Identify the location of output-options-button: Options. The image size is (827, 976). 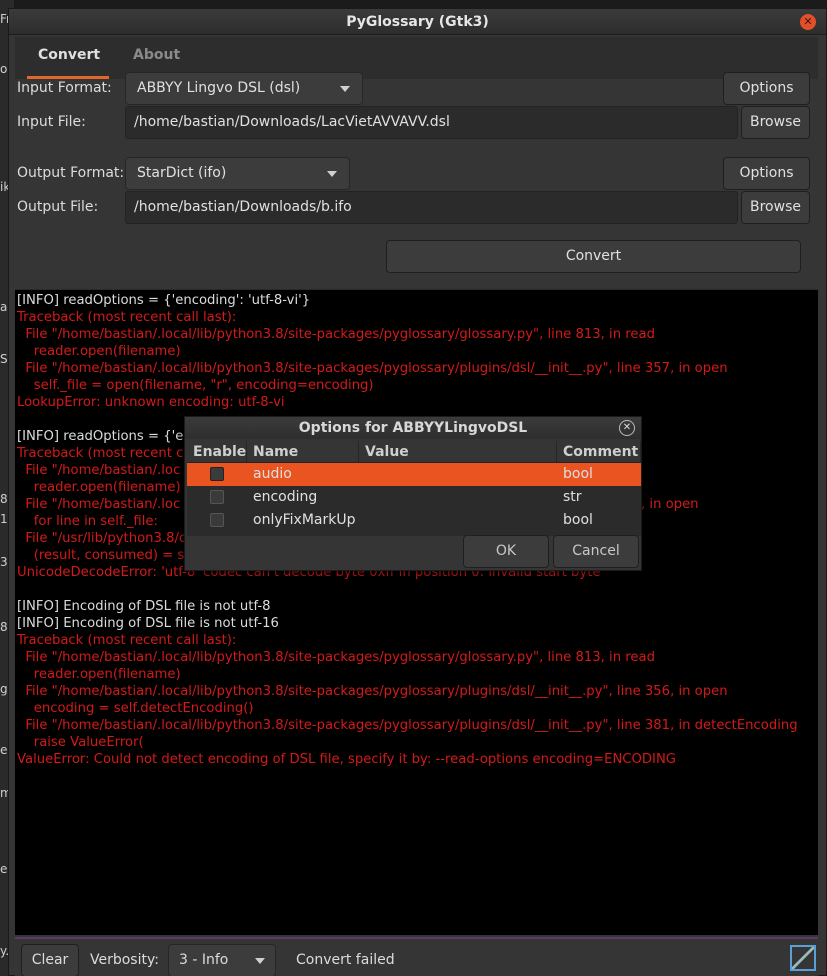
(766, 173).